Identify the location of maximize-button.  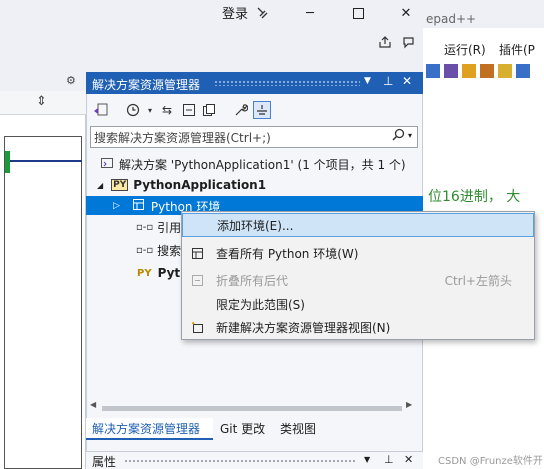
(358, 13).